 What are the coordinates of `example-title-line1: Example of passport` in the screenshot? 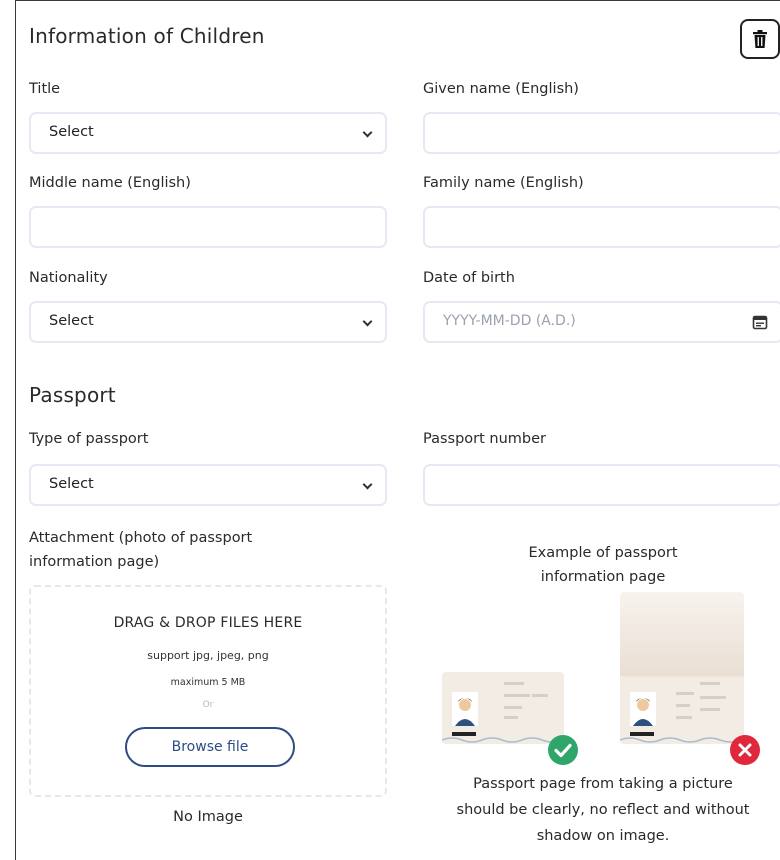 It's located at (603, 553).